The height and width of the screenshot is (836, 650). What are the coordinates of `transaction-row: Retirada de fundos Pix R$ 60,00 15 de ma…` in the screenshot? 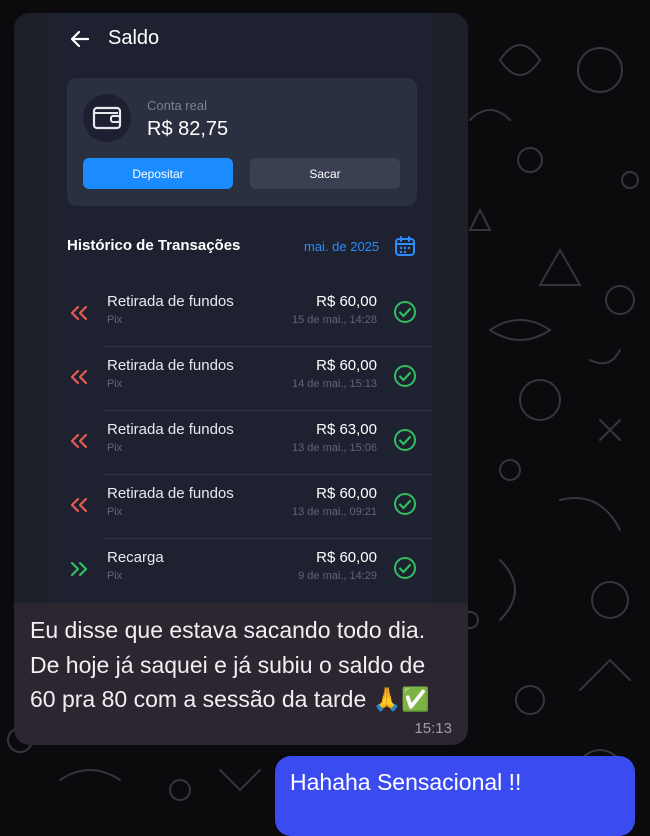 It's located at (241, 315).